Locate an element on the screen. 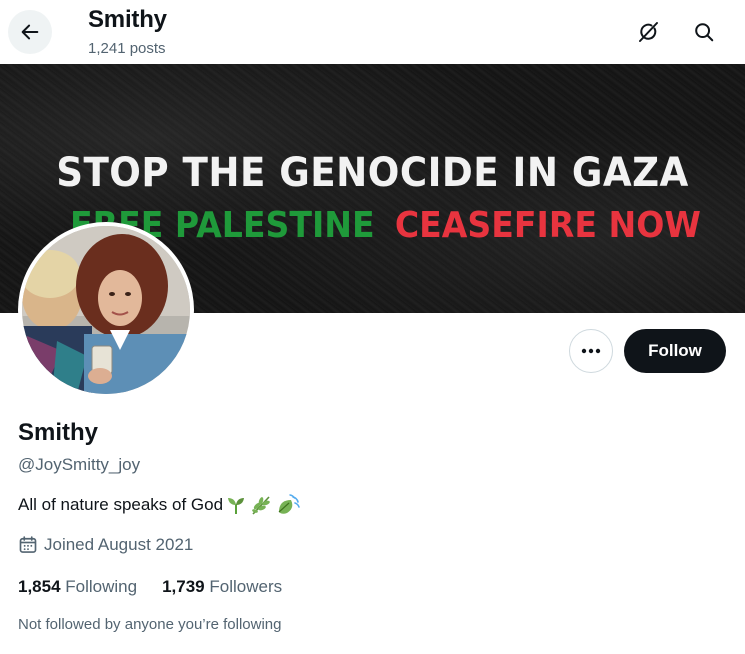  more-horizontal-icon is located at coordinates (591, 351).